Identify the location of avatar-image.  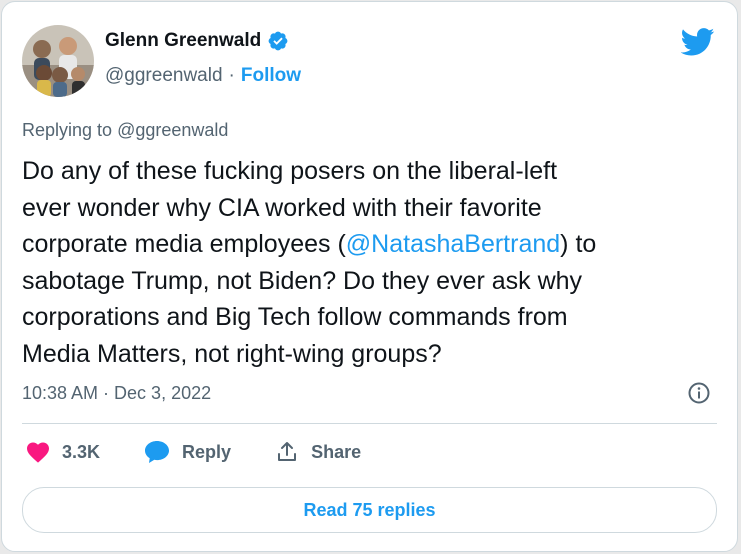
(58, 61).